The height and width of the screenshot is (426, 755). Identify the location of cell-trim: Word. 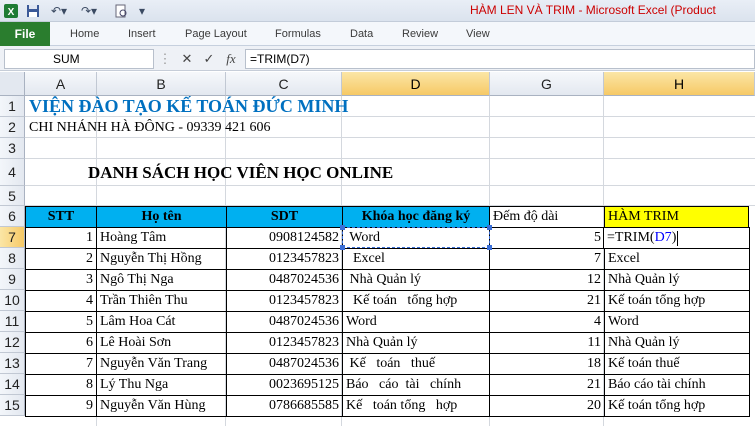
(677, 322).